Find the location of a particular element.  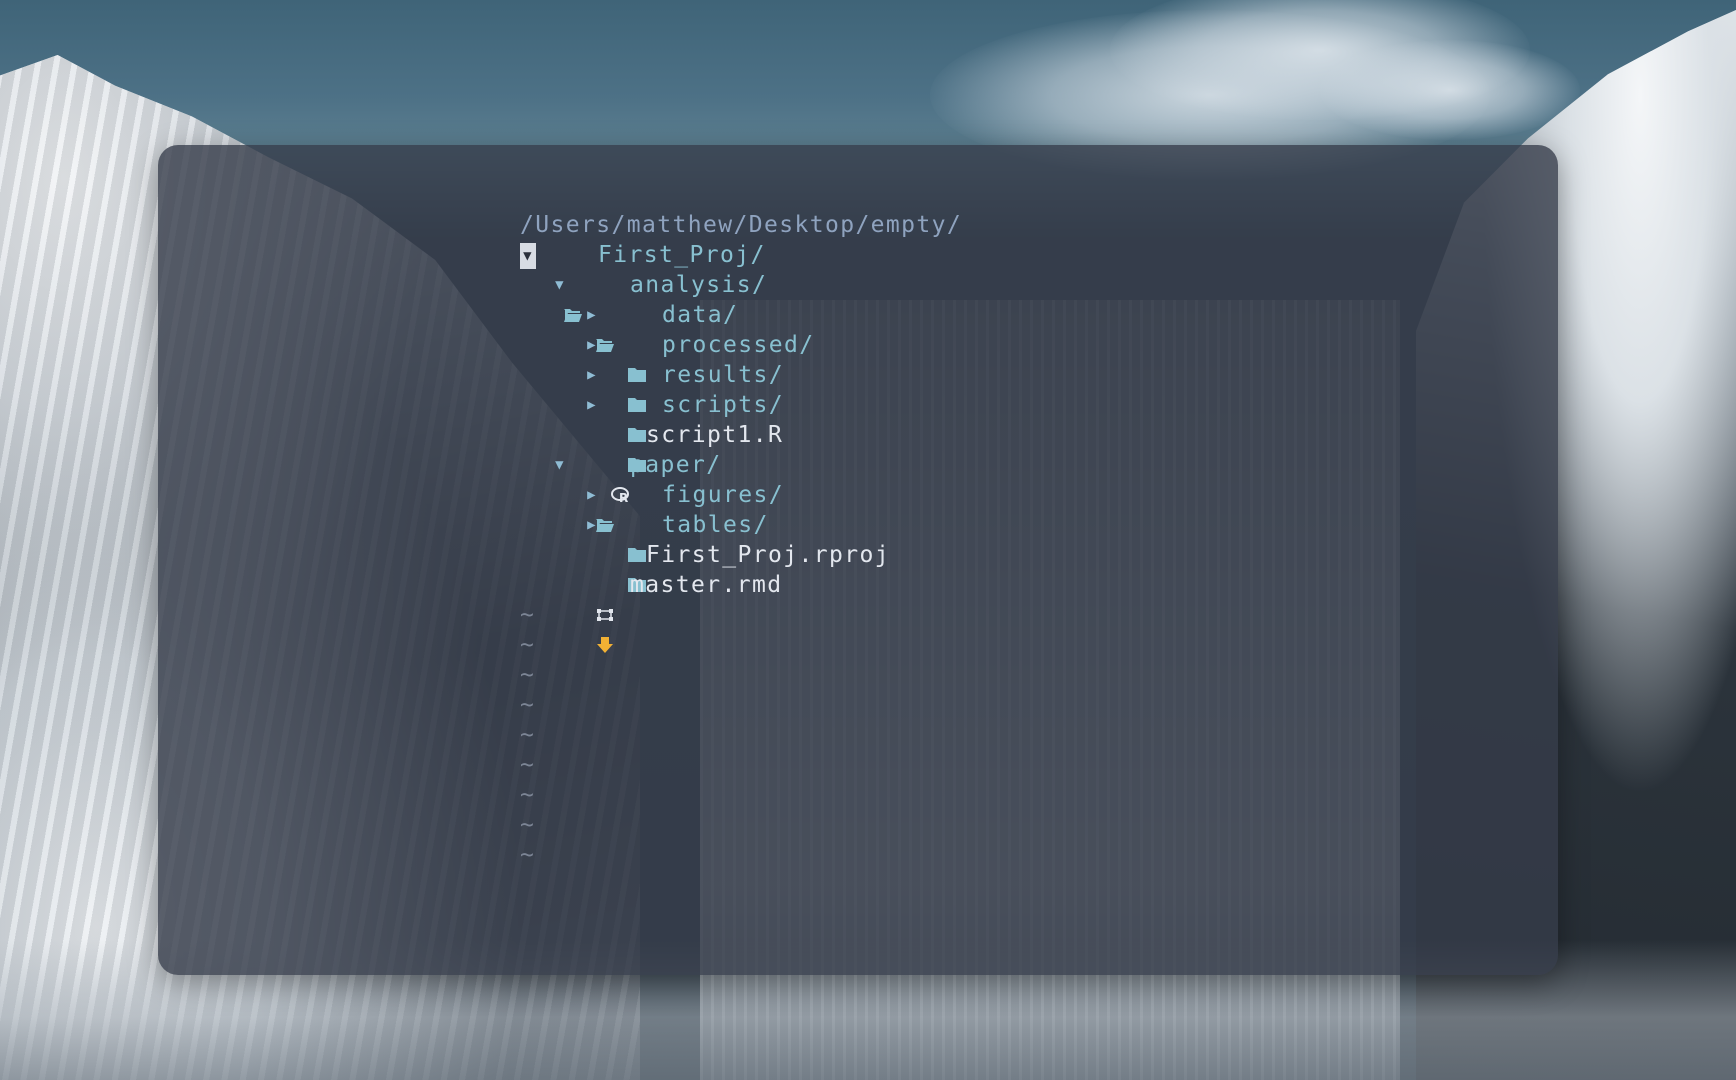

r-file-icon: R is located at coordinates (621, 465).